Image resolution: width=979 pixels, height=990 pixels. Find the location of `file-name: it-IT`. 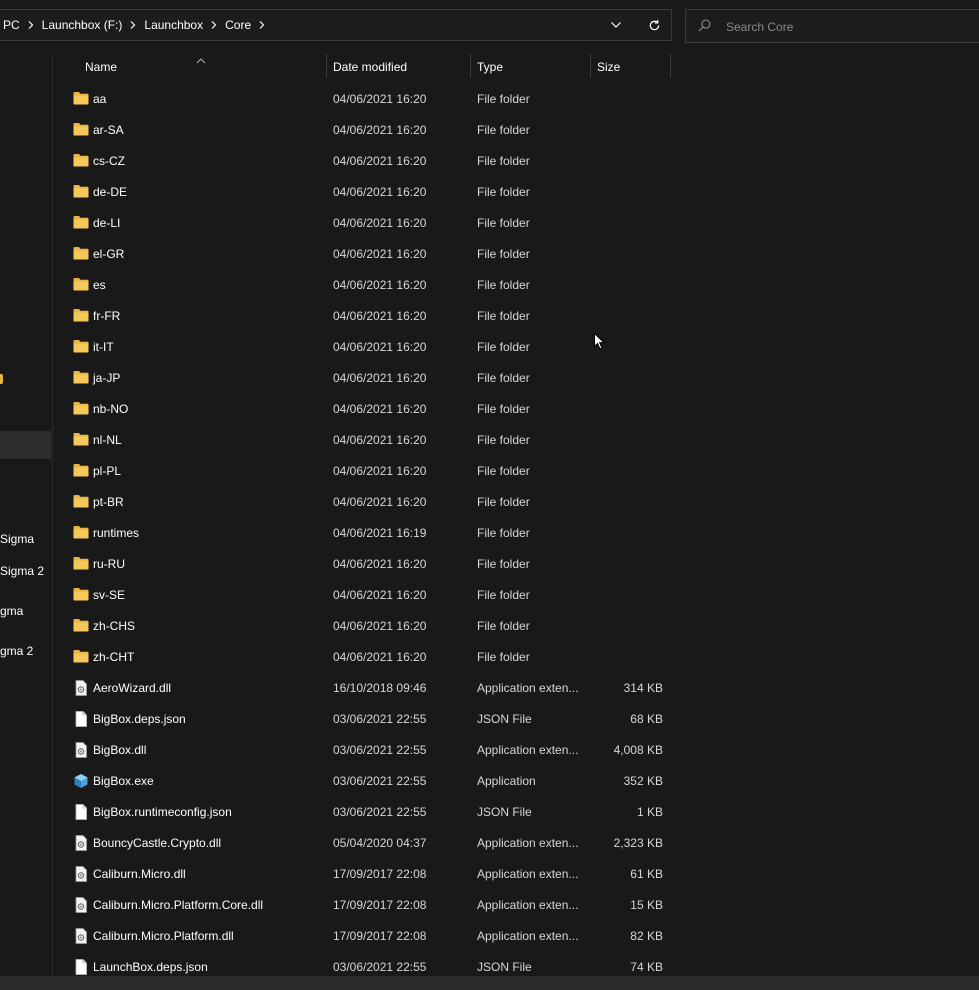

file-name: it-IT is located at coordinates (103, 347).